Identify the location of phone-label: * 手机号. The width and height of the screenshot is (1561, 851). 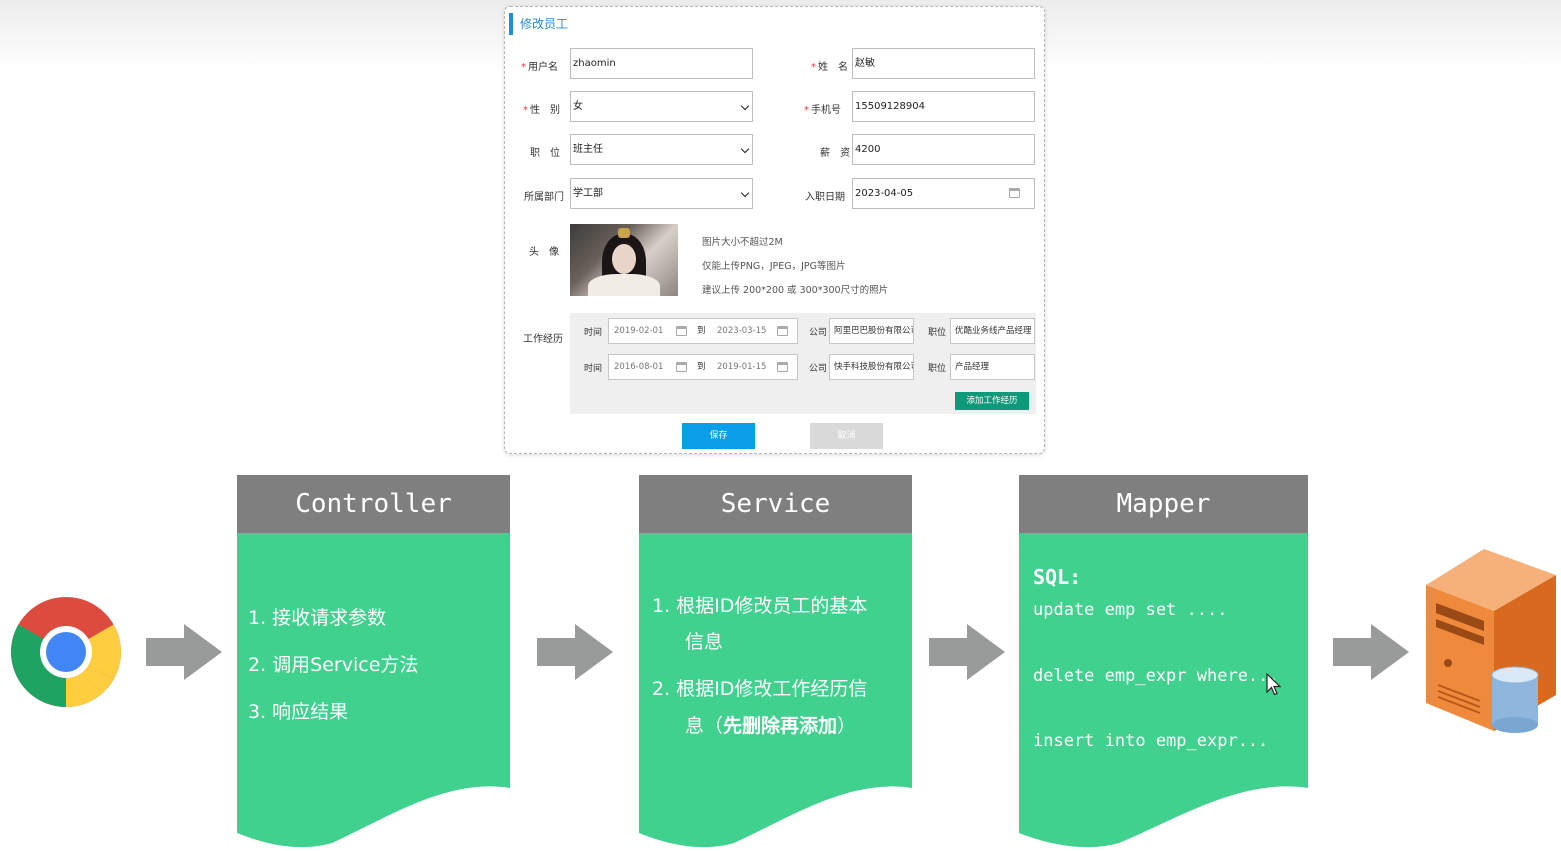
(822, 110).